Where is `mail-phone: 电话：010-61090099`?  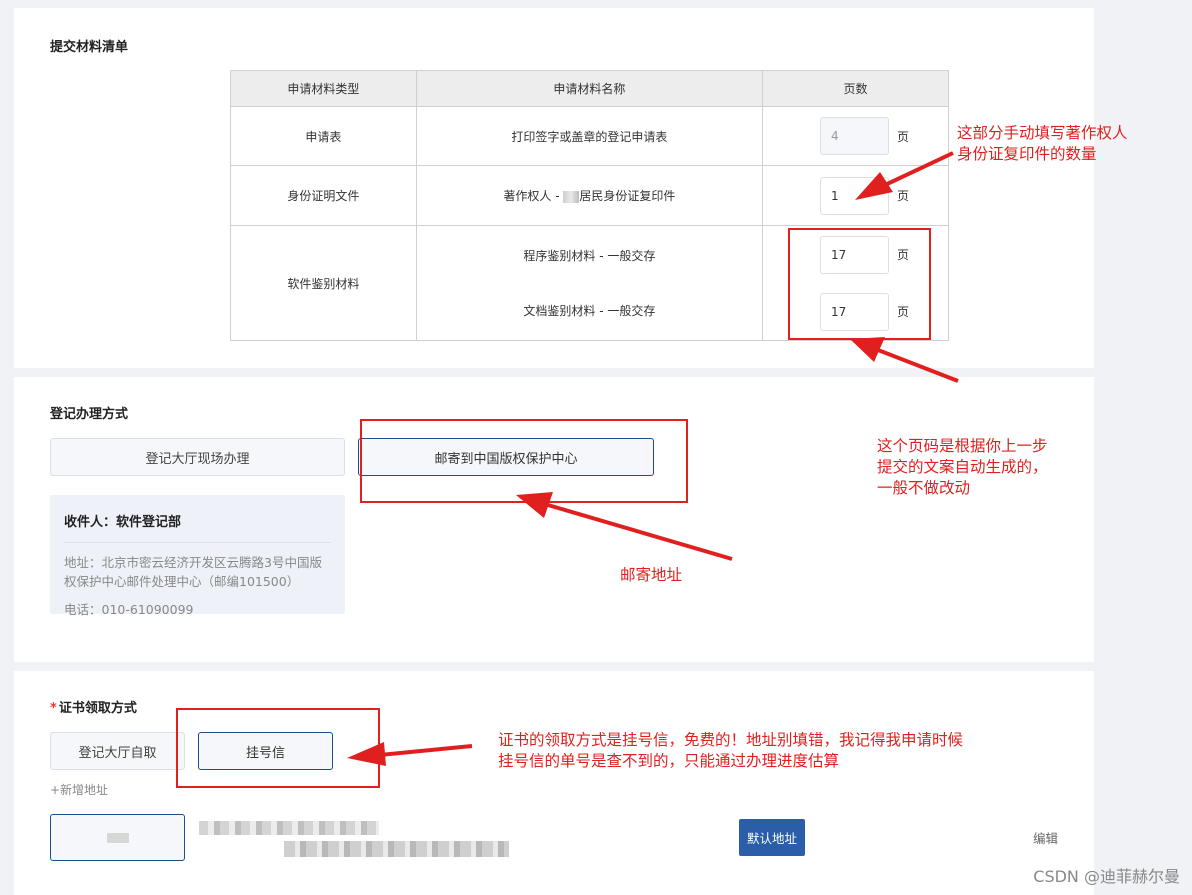 mail-phone: 电话：010-61090099 is located at coordinates (129, 609).